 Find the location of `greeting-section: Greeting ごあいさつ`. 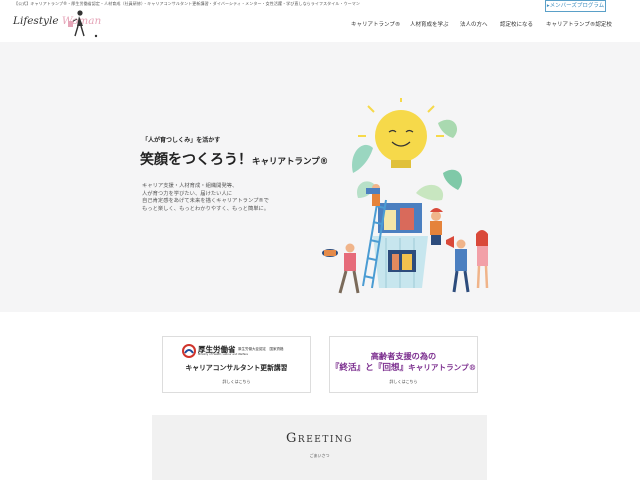

greeting-section: Greeting ごあいさつ is located at coordinates (319, 447).